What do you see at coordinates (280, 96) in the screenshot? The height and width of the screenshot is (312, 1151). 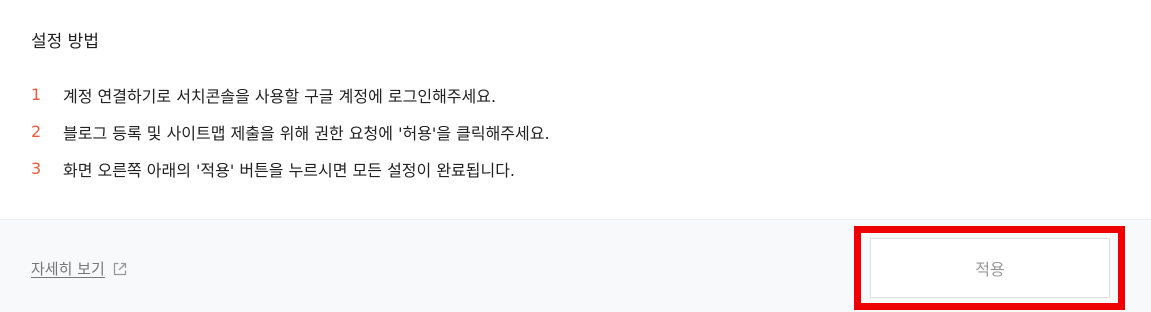 I see `step-text: 계정 연결하기로 서치콘솔을 사용할 구글 계정에 로그인해주세요.` at bounding box center [280, 96].